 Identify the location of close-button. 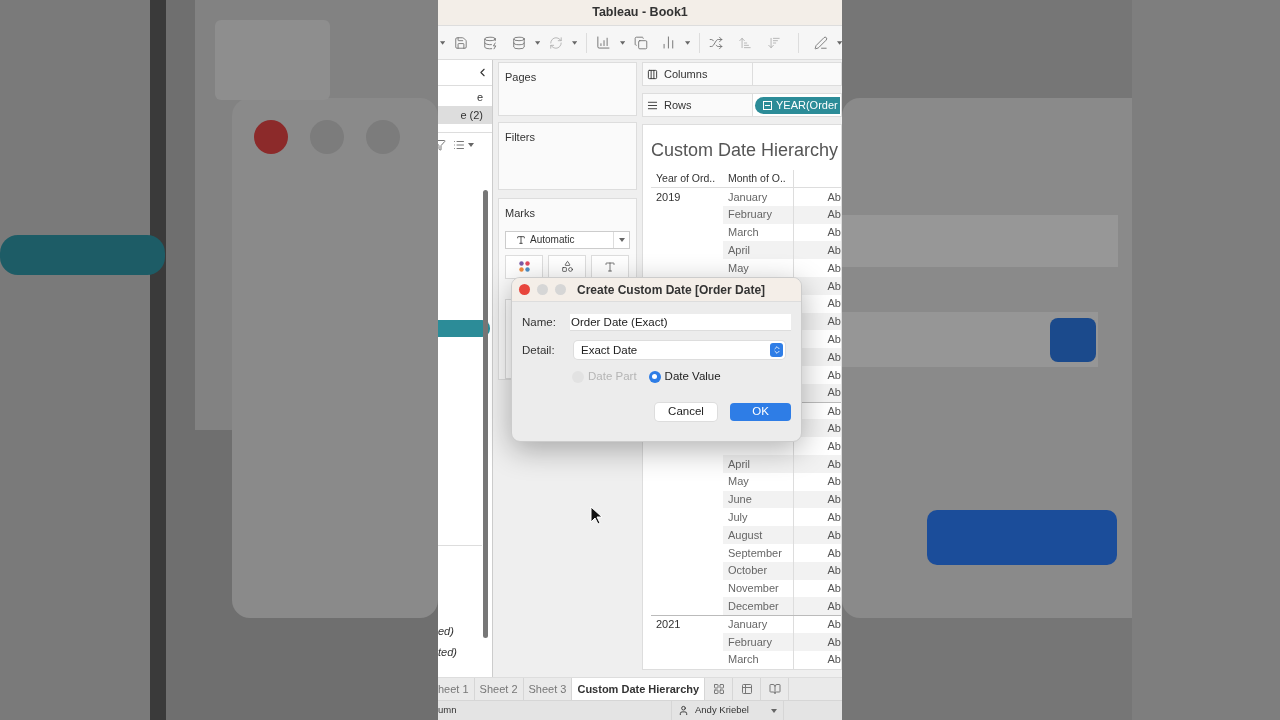
(524, 289).